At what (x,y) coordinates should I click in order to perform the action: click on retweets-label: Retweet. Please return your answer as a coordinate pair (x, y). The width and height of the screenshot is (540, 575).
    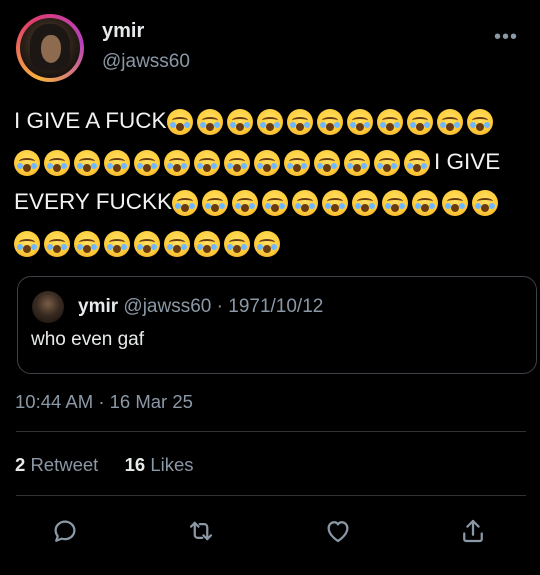
    Looking at the image, I should click on (64, 464).